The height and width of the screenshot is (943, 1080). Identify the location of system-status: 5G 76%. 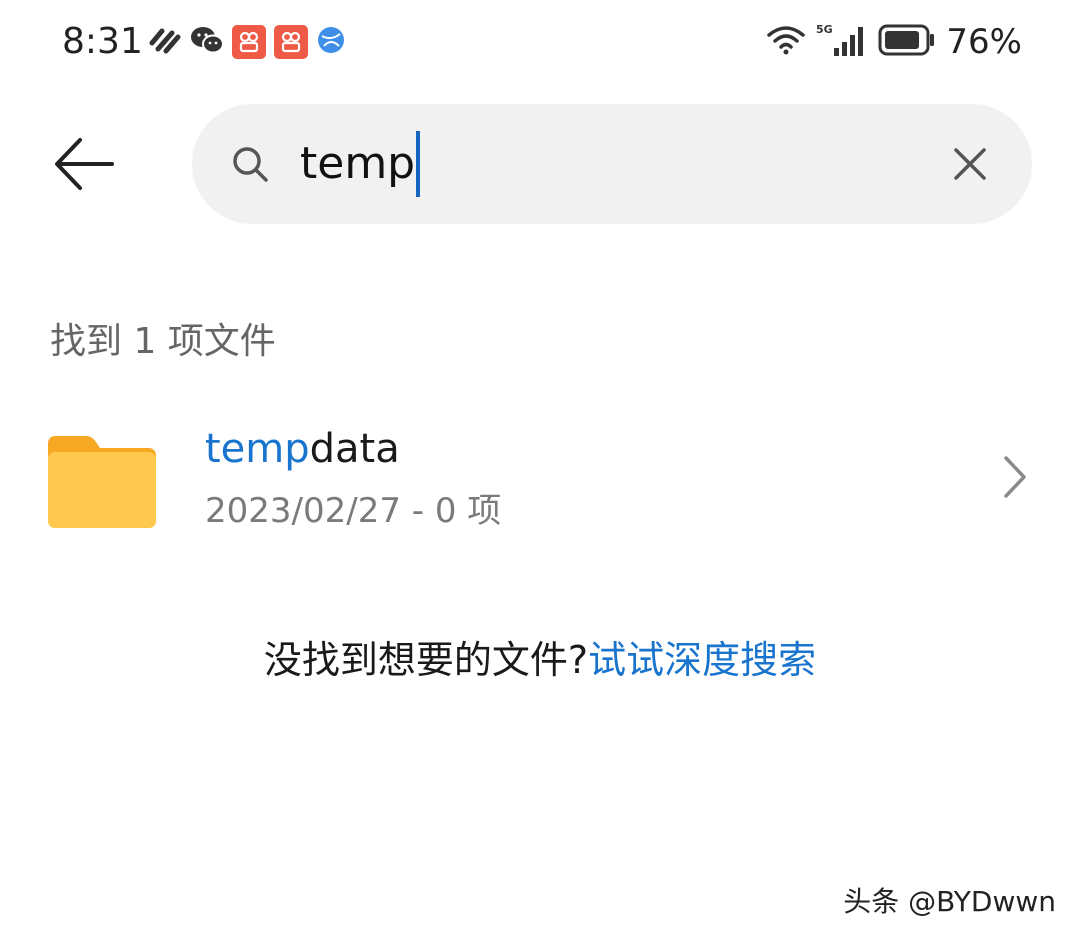
(894, 42).